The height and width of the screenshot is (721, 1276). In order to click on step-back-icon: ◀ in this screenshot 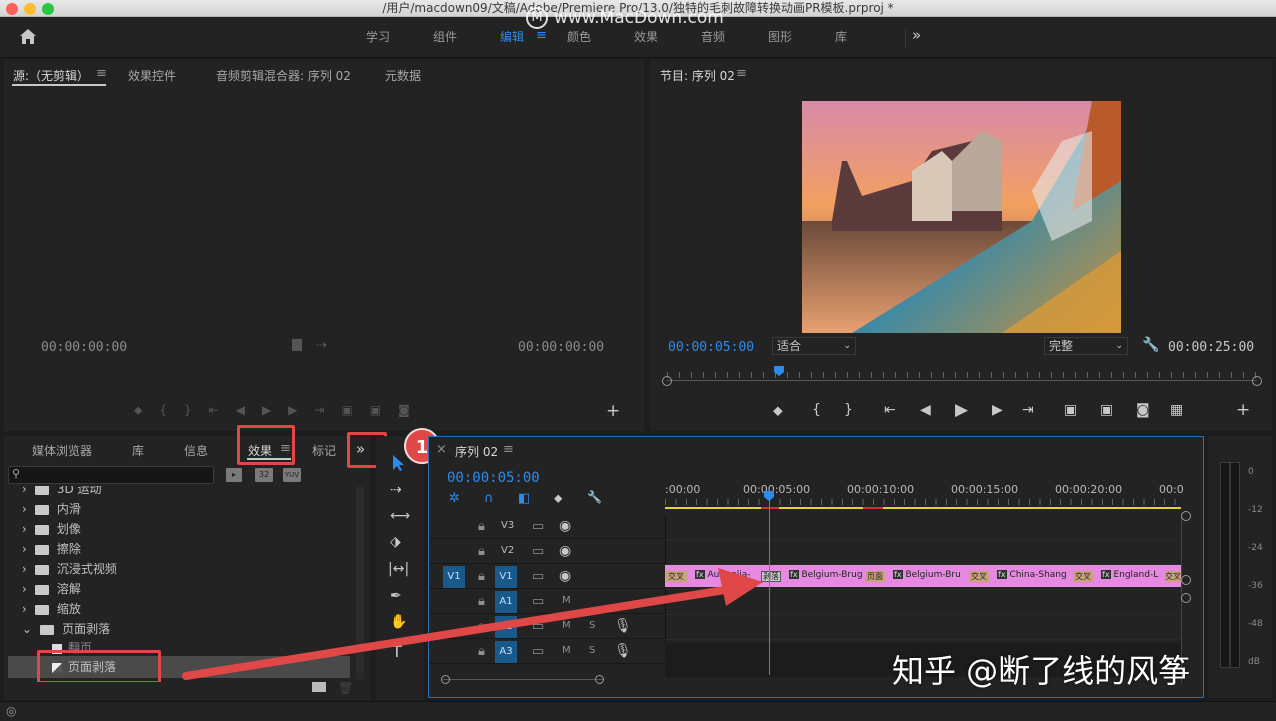, I will do `click(925, 410)`.